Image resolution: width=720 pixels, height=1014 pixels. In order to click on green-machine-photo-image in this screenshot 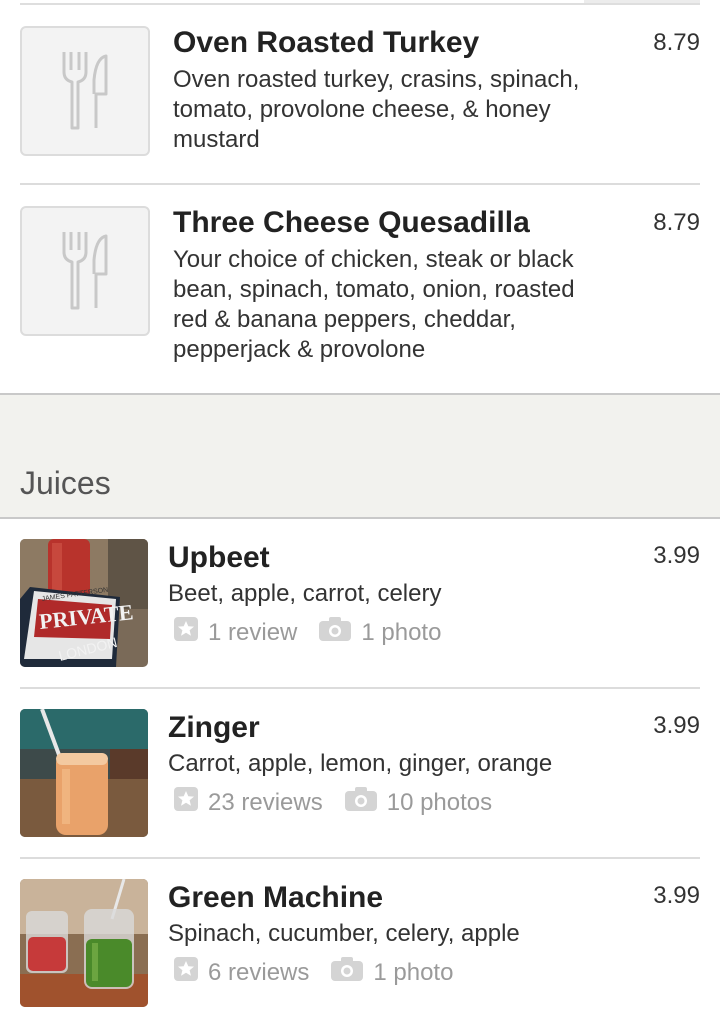, I will do `click(84, 943)`.